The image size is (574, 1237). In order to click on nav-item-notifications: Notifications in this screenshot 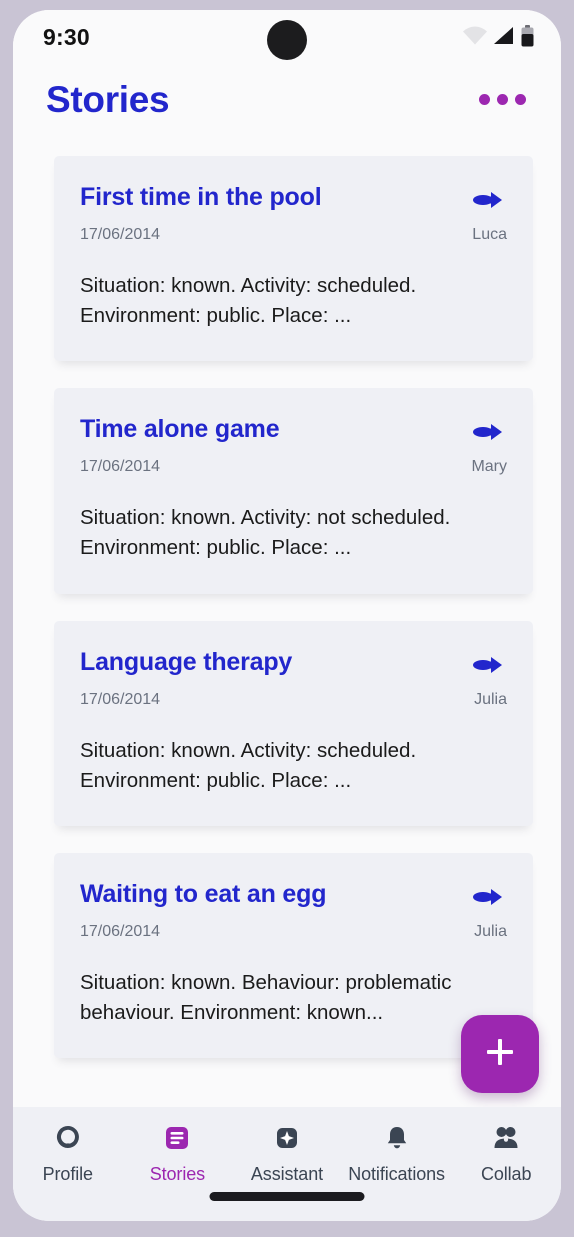, I will do `click(397, 1154)`.